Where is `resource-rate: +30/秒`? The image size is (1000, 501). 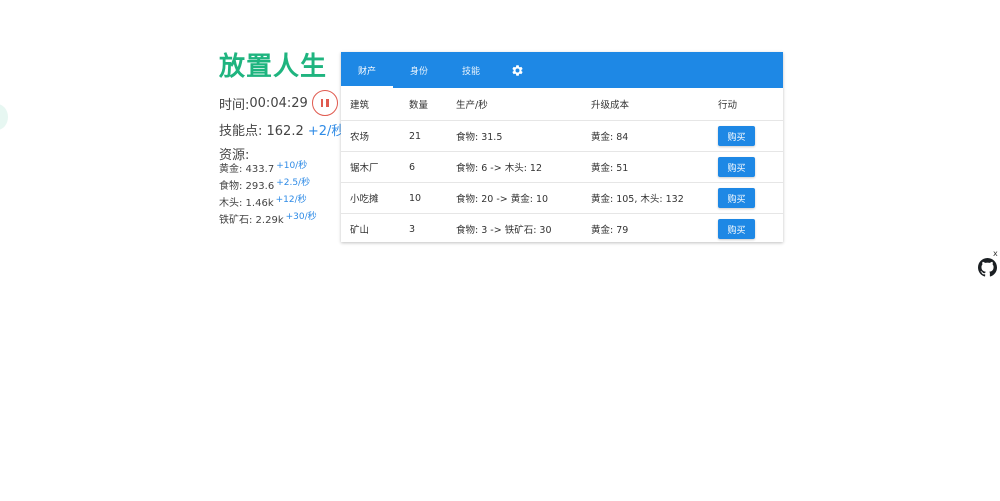
resource-rate: +30/秒 is located at coordinates (301, 217).